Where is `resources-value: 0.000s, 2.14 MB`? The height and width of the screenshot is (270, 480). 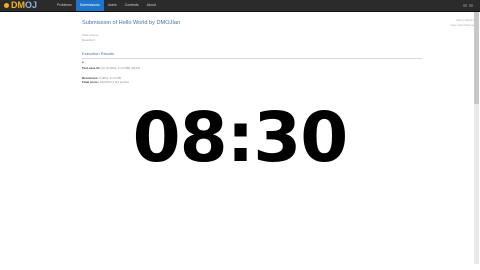 resources-value: 0.000s, 2.14 MB is located at coordinates (110, 77).